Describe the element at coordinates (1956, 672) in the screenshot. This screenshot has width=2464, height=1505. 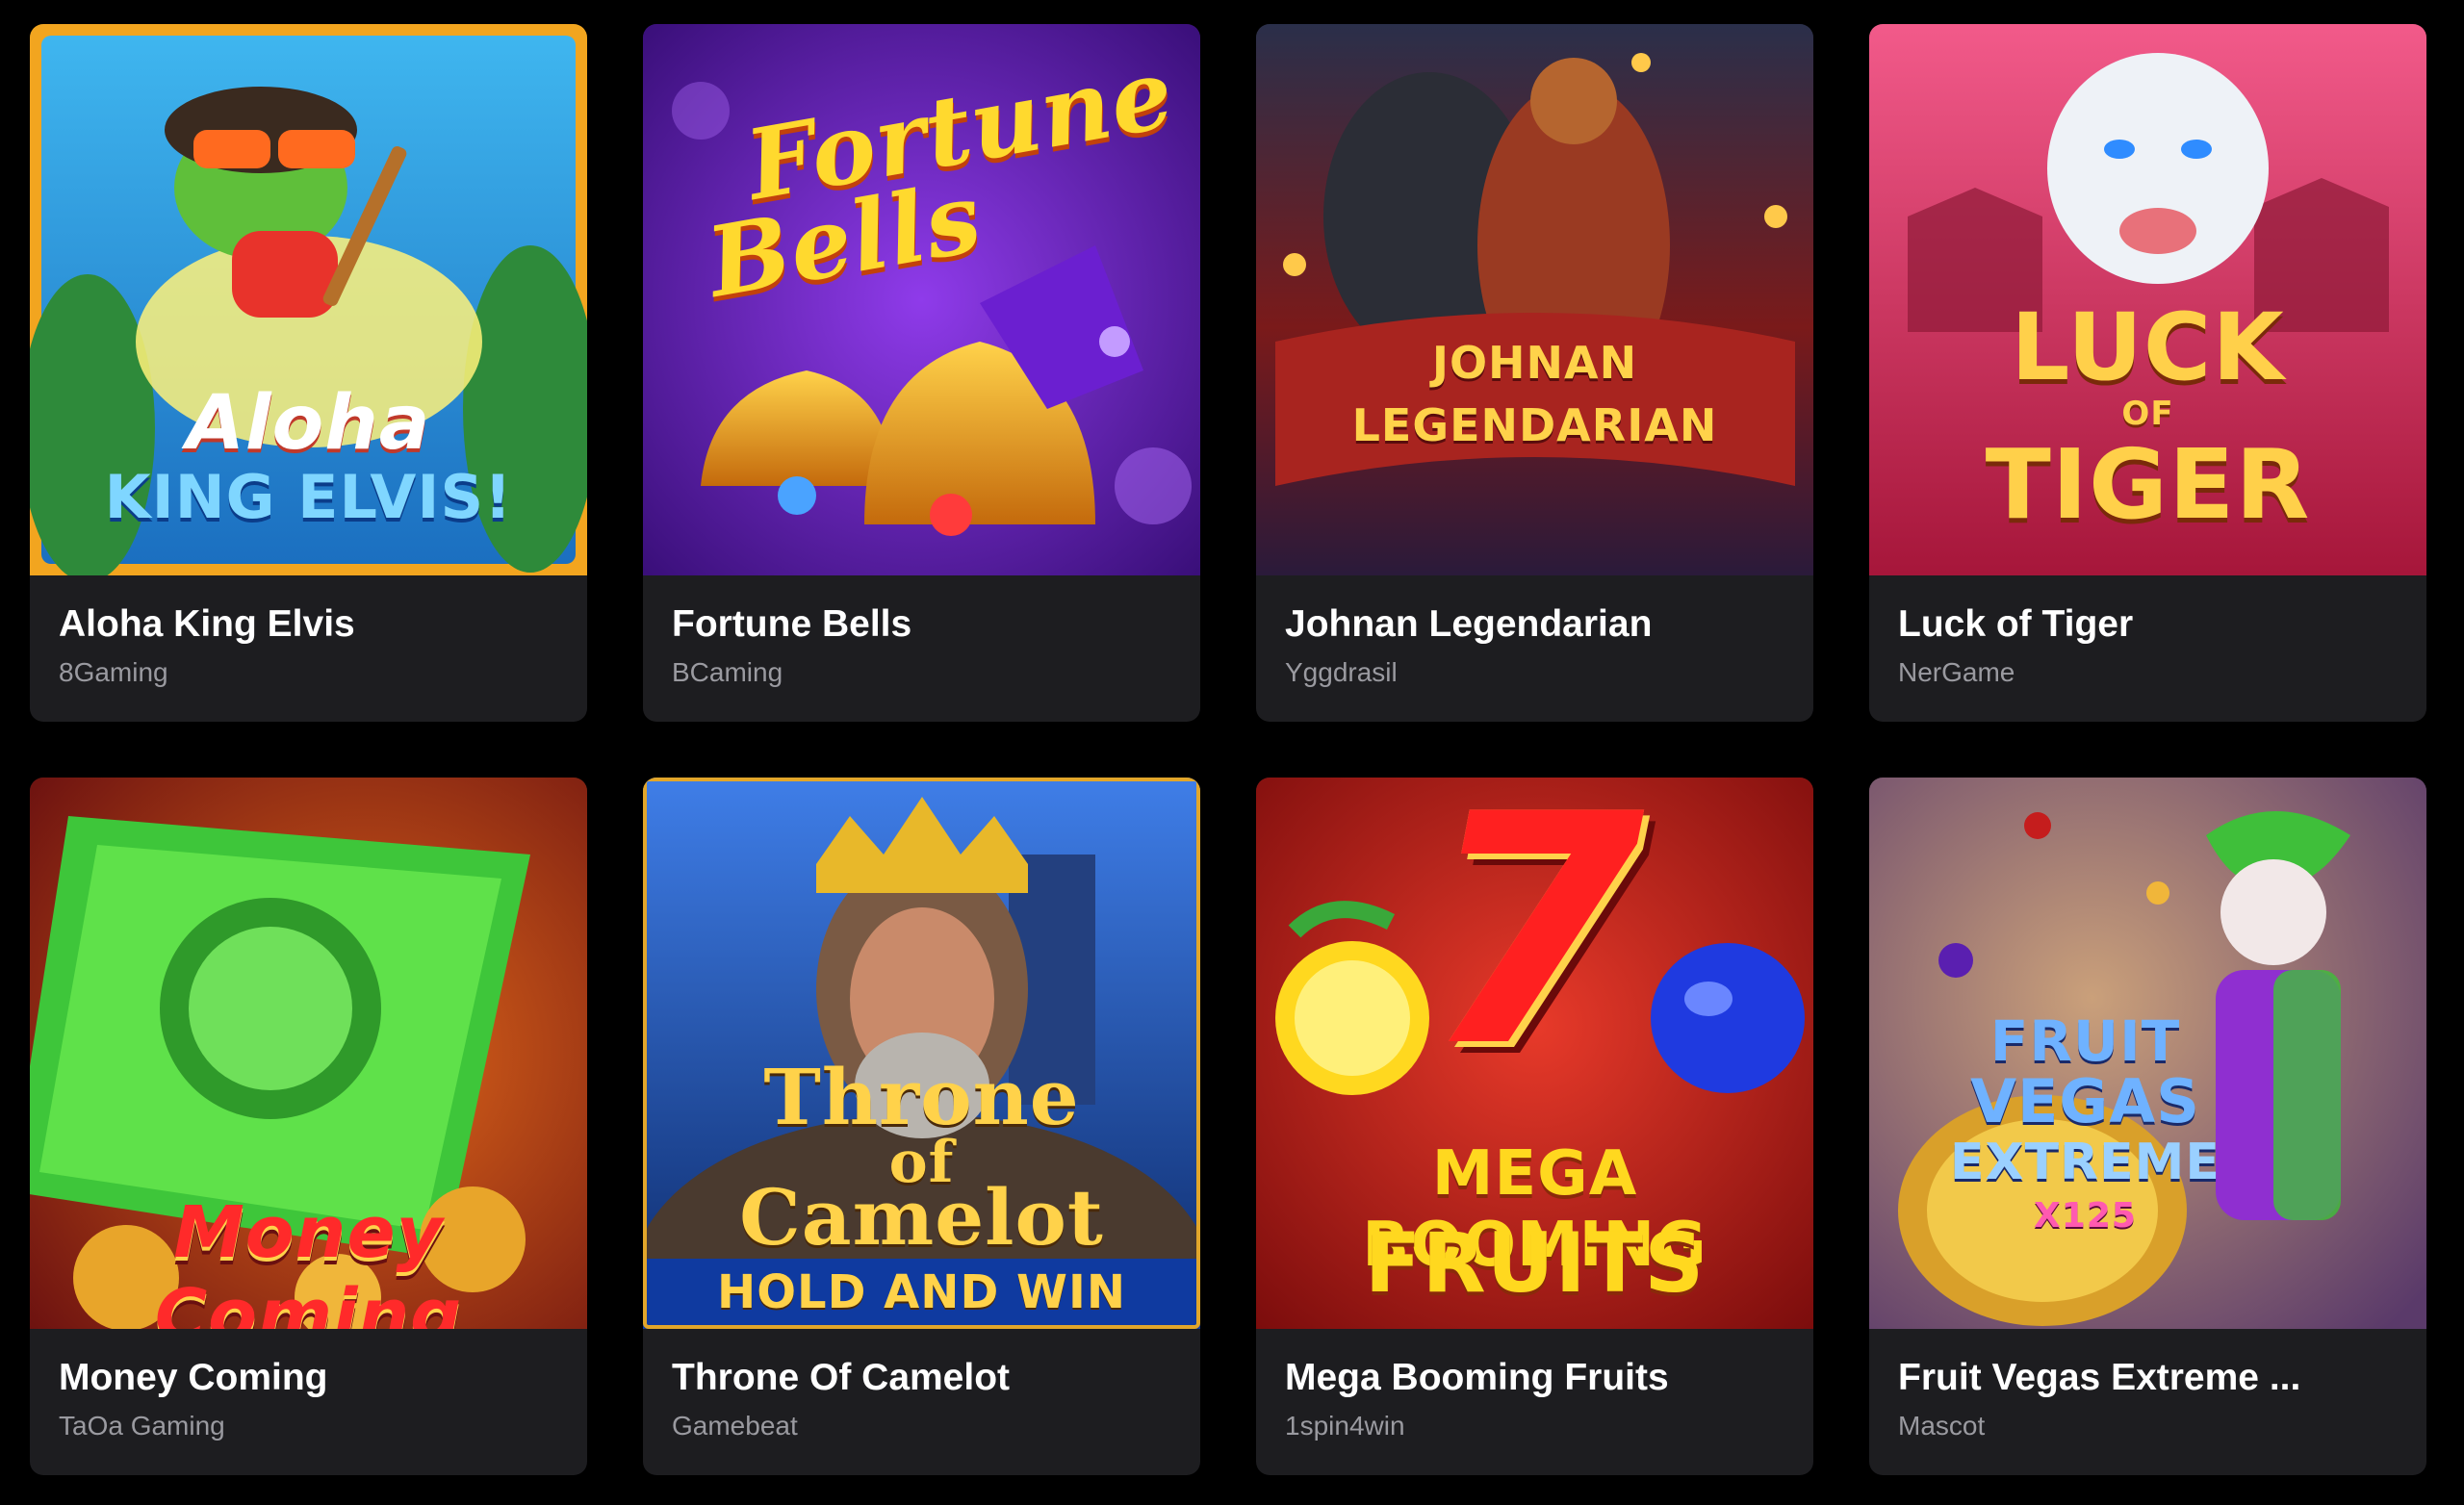
I see `game-provider: NerGame` at that location.